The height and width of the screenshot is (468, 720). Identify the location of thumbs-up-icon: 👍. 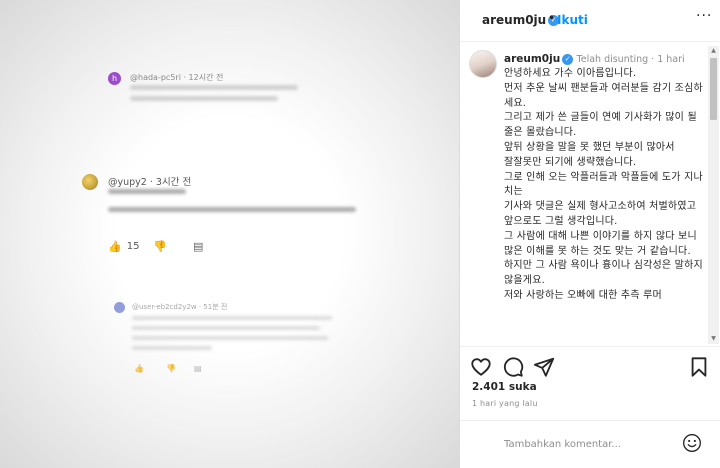
(139, 368).